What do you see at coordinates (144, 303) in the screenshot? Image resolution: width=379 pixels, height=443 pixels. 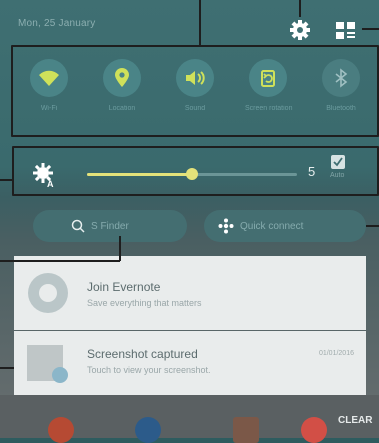 I see `notification-subtitle: Save everything that matters` at bounding box center [144, 303].